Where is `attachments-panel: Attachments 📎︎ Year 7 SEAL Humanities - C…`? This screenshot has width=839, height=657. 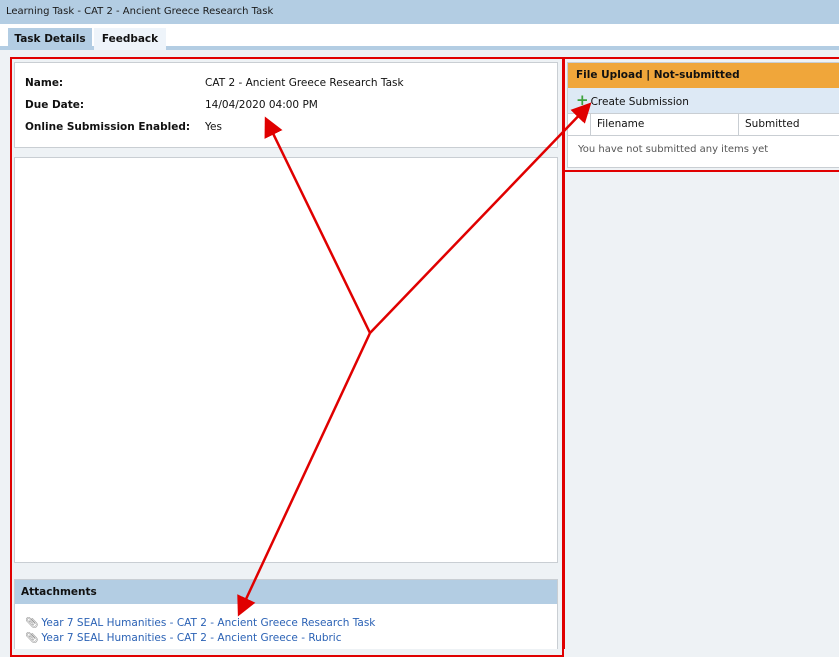 attachments-panel: Attachments 📎︎ Year 7 SEAL Humanities - C… is located at coordinates (286, 614).